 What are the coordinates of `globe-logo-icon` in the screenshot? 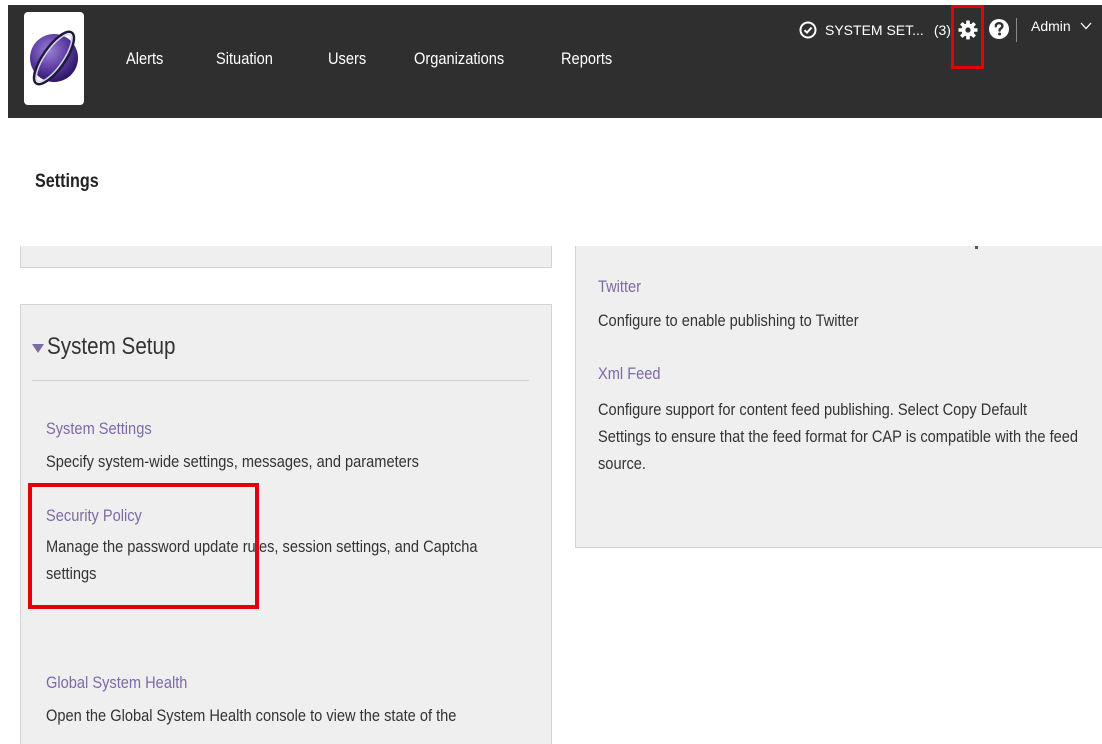 It's located at (54, 58).